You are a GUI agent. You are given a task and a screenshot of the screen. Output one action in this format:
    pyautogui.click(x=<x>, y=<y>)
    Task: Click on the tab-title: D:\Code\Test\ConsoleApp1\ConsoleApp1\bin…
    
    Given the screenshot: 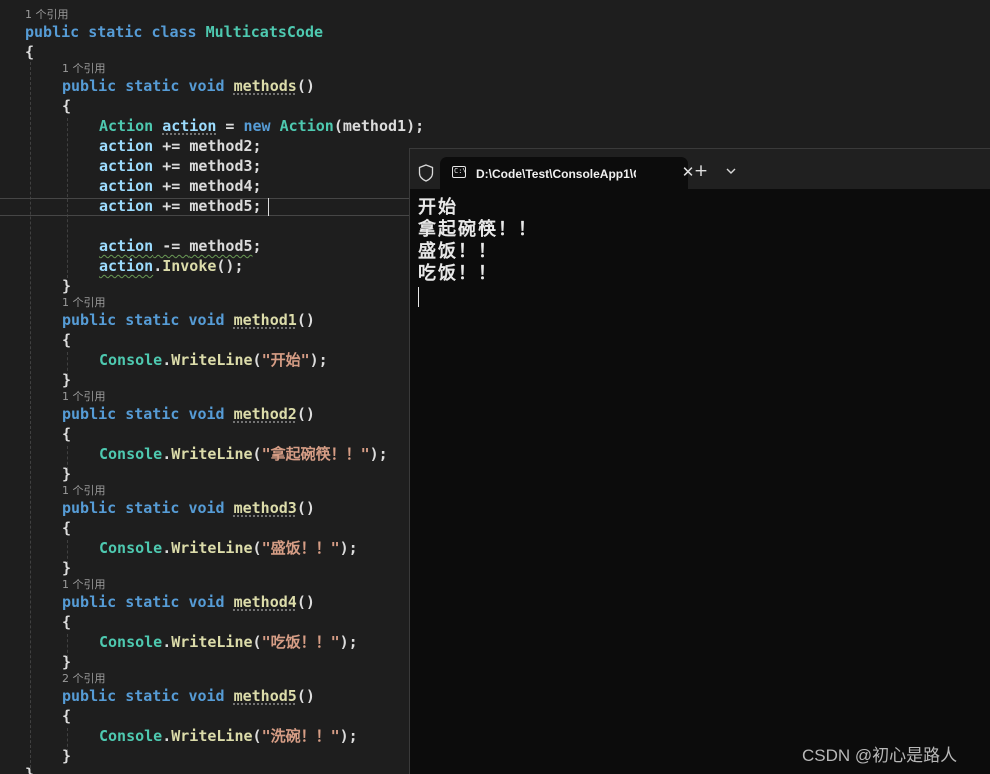 What is the action you would take?
    pyautogui.click(x=556, y=174)
    